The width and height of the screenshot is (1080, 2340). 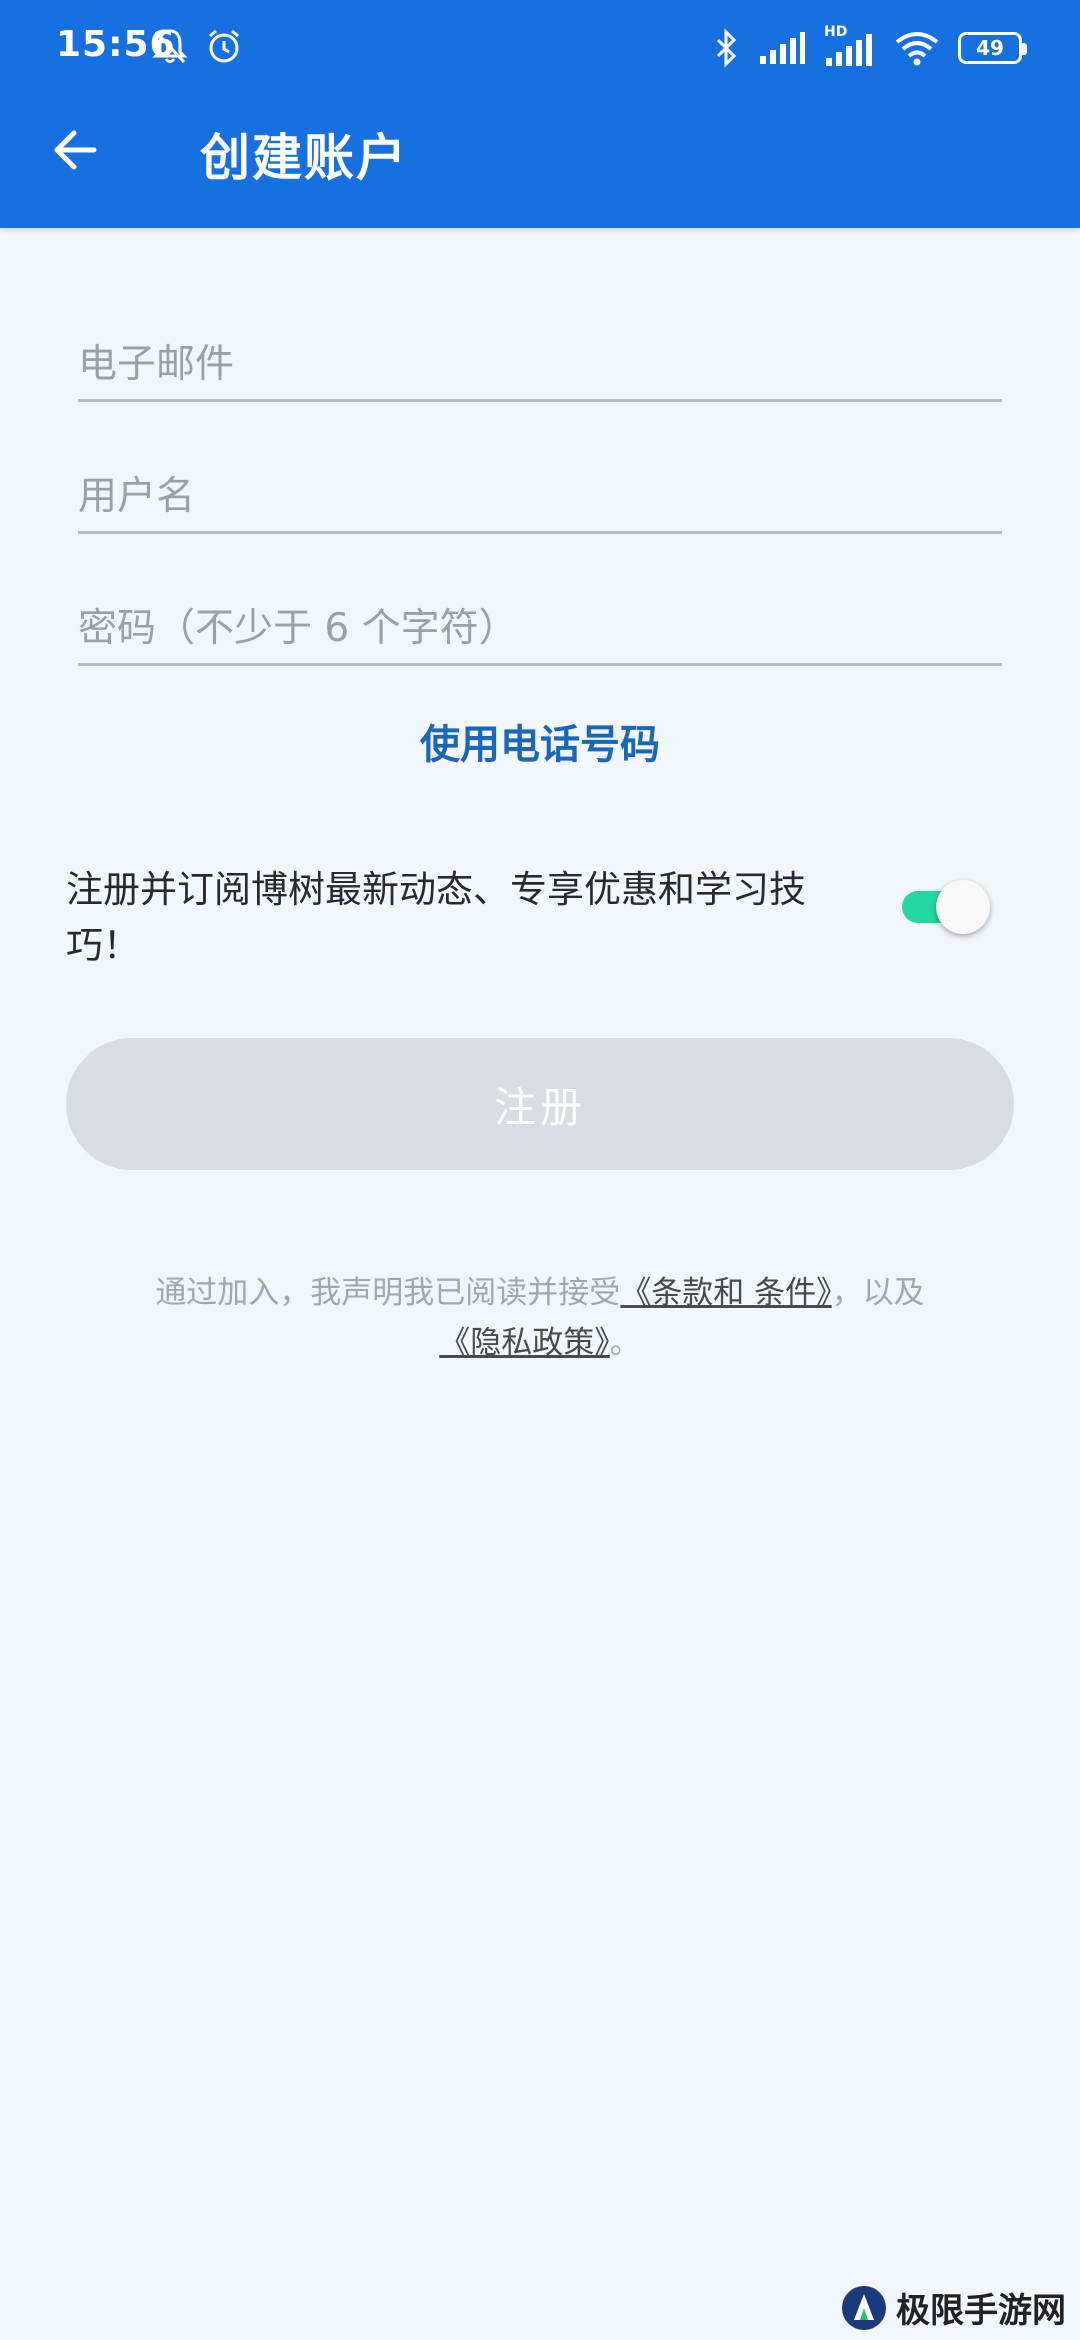 I want to click on terms-suffix: 。, so click(x=625, y=1343).